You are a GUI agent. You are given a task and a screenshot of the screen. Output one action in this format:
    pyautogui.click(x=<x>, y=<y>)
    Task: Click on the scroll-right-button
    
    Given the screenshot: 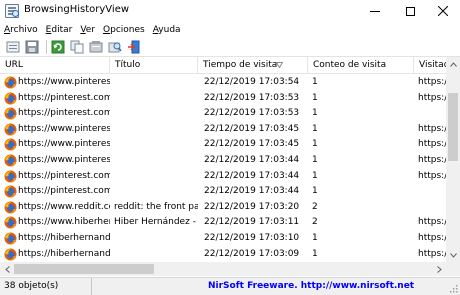 What is the action you would take?
    pyautogui.click(x=439, y=269)
    